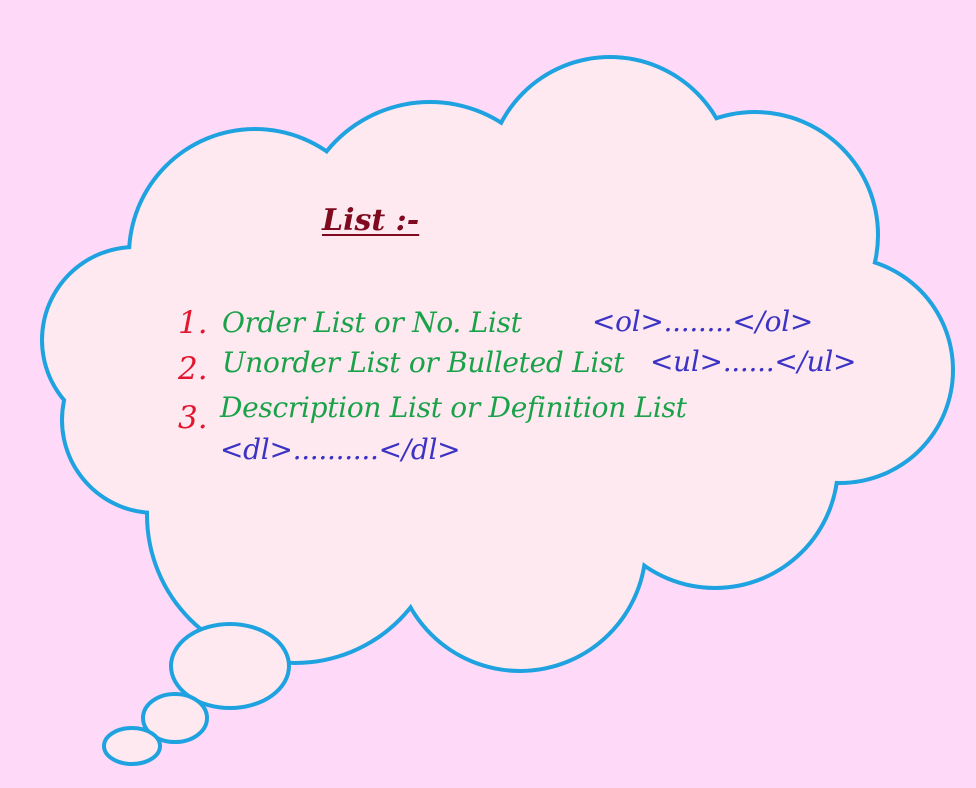  What do you see at coordinates (132, 746) in the screenshot?
I see `thought-bubble-small` at bounding box center [132, 746].